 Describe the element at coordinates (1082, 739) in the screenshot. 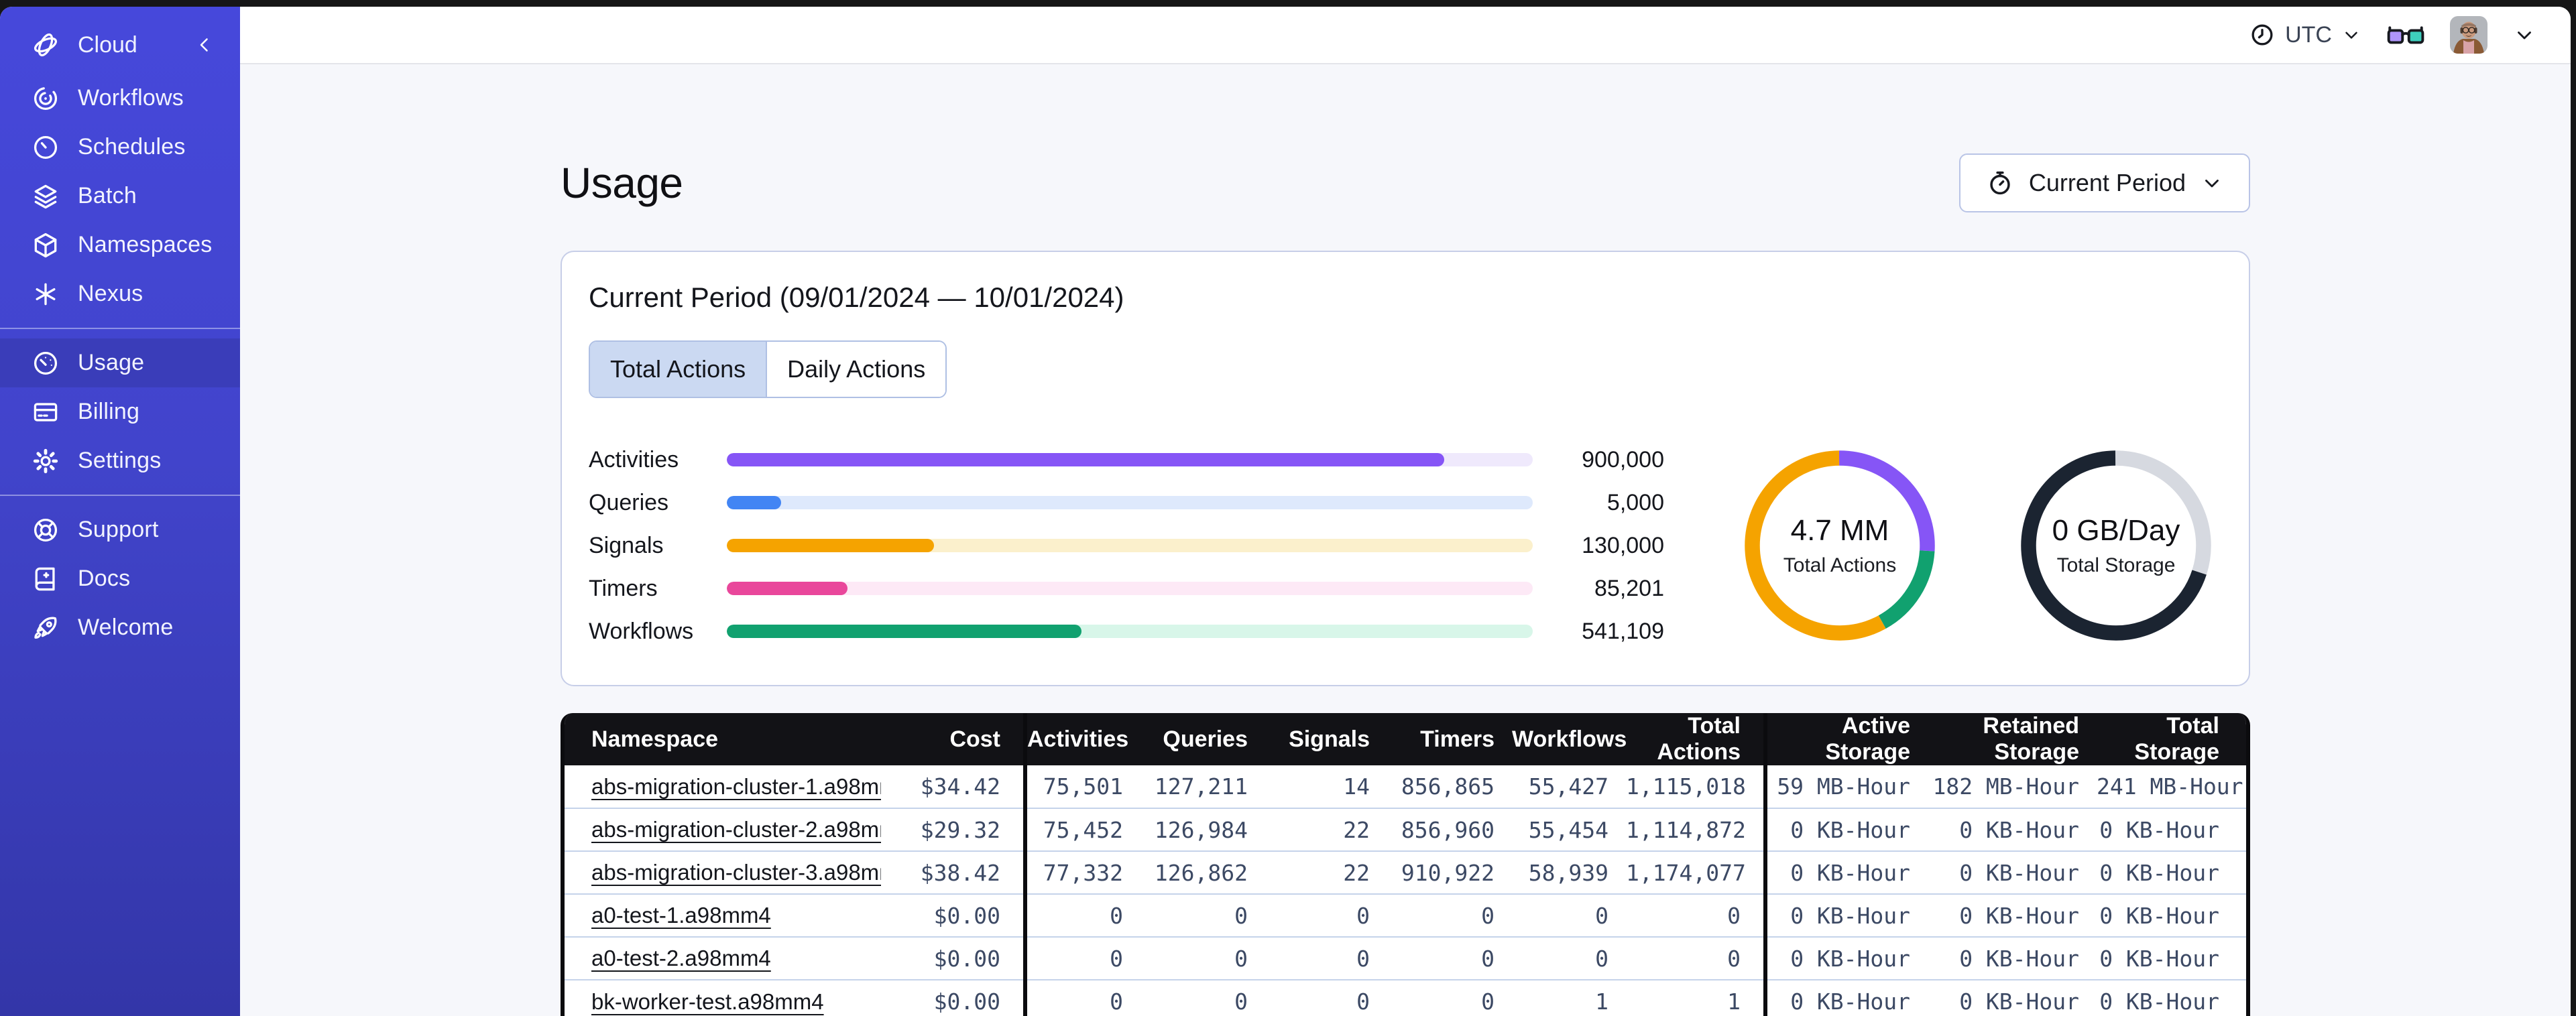

I see `table-header-cell: Activities` at that location.